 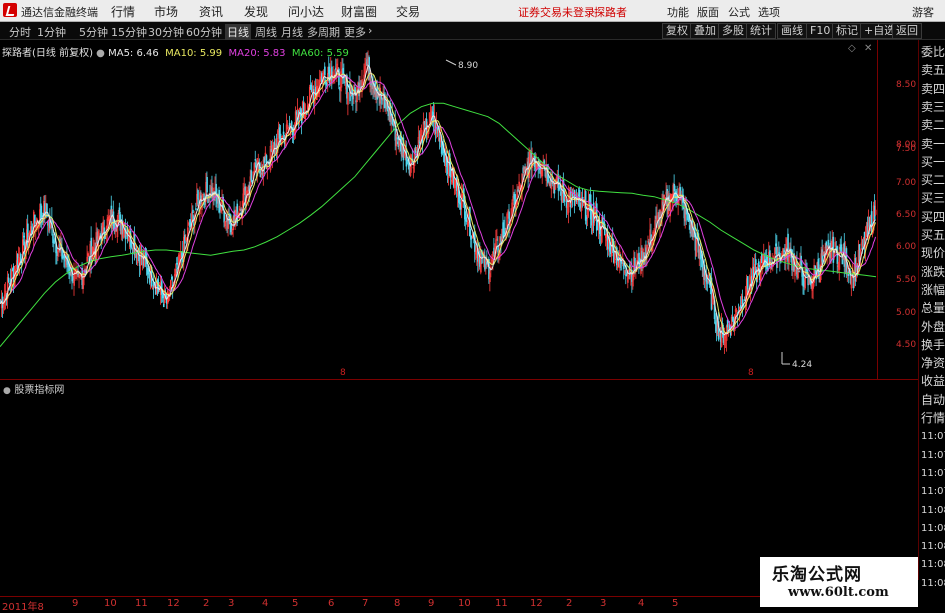 I want to click on side-panel-item: 买二, so click(x=933, y=180).